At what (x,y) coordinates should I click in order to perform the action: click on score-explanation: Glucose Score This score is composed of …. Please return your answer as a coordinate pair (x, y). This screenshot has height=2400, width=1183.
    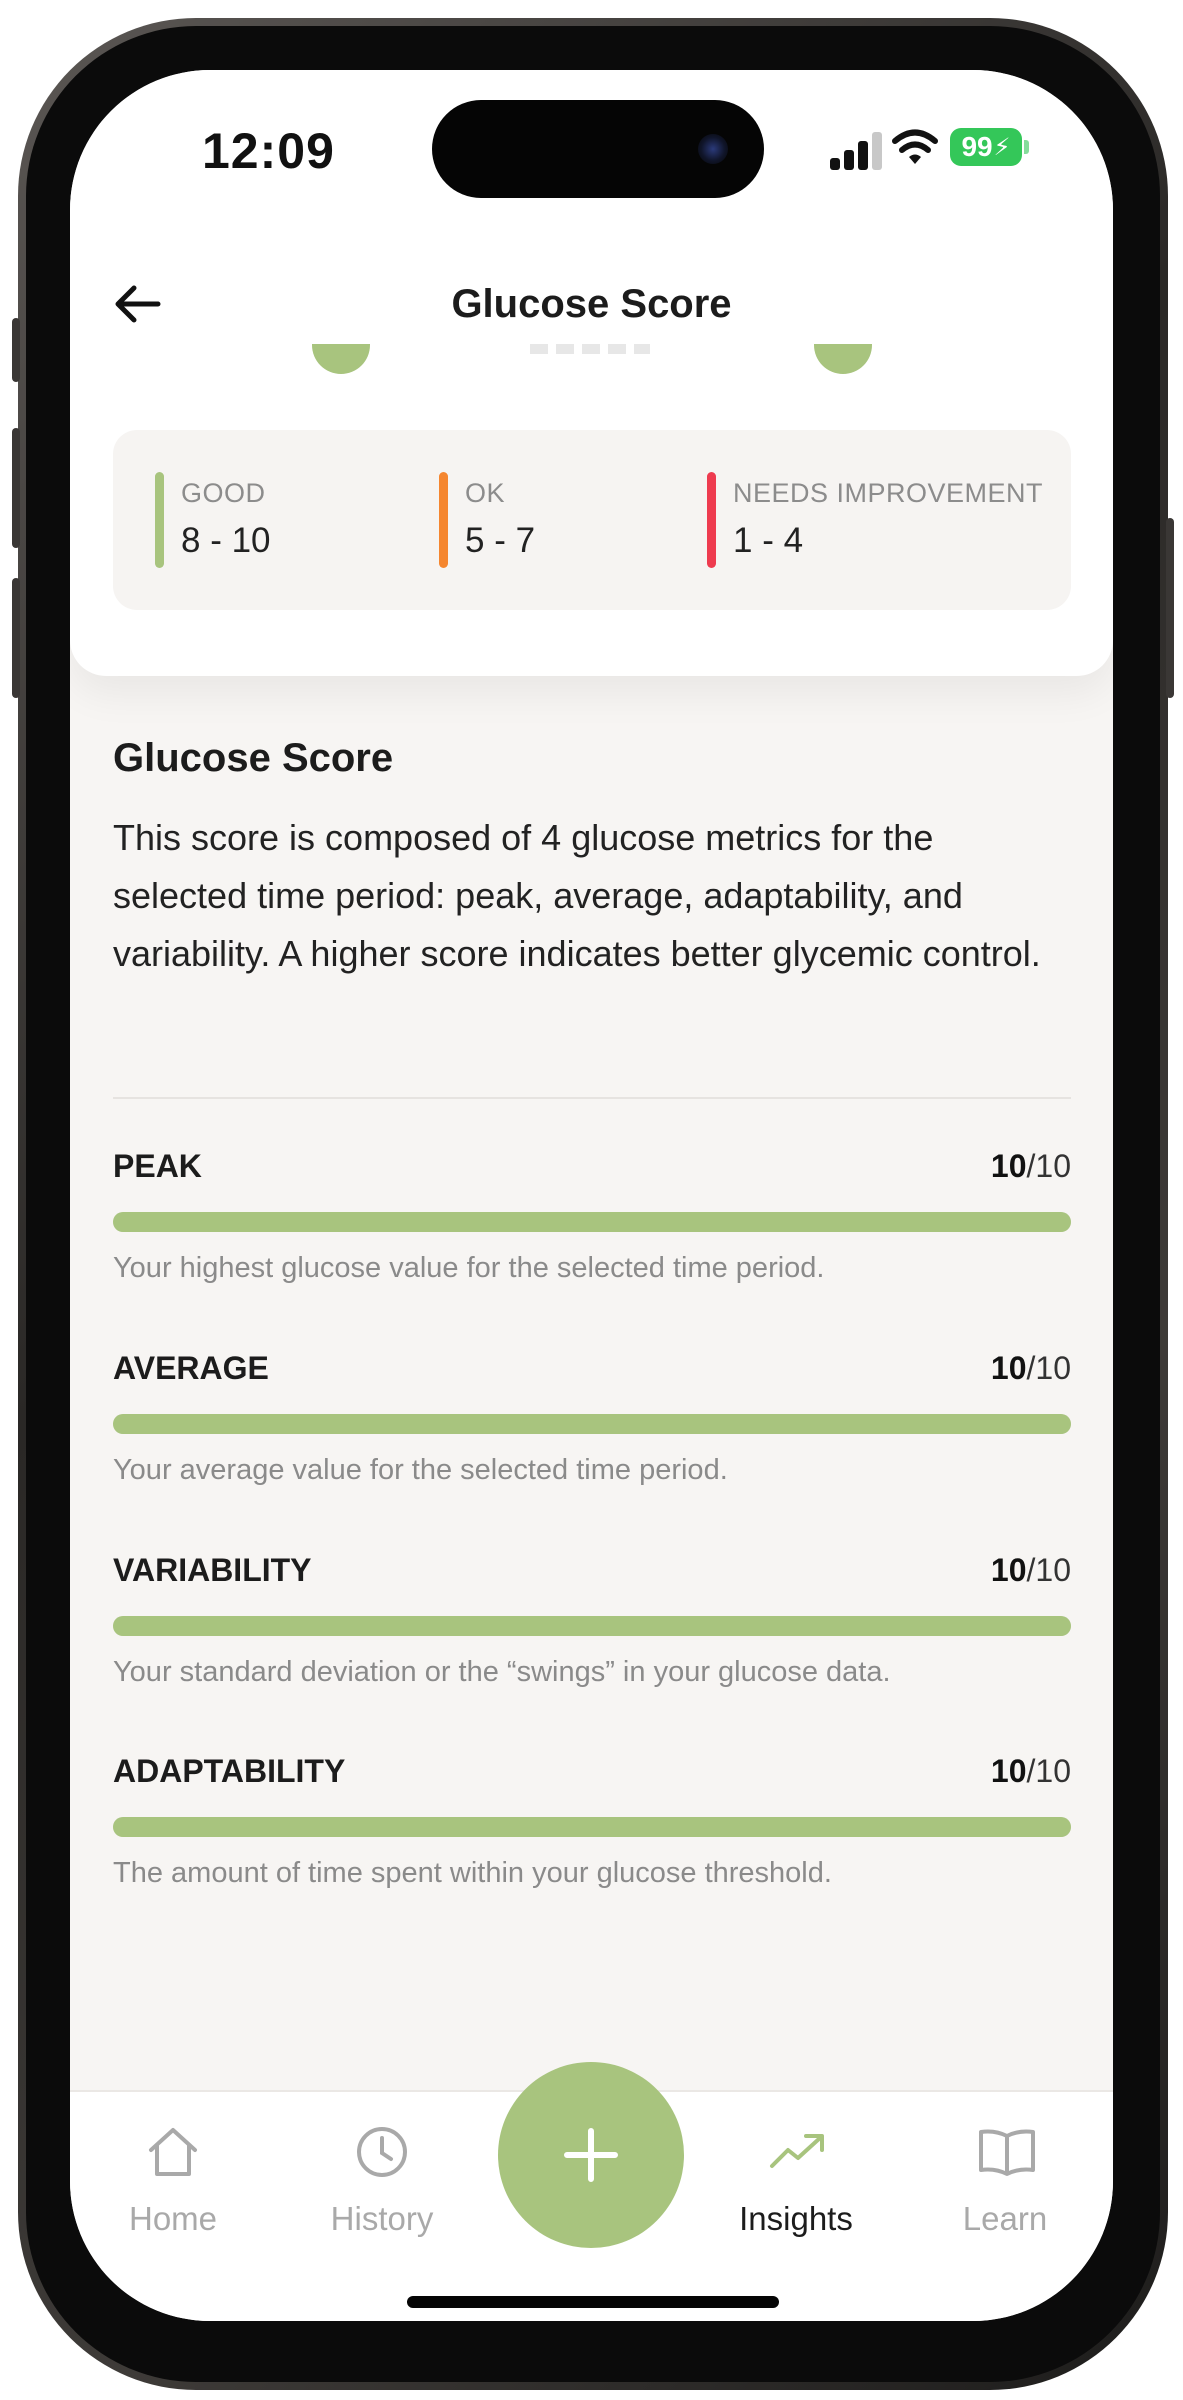
    Looking at the image, I should click on (592, 859).